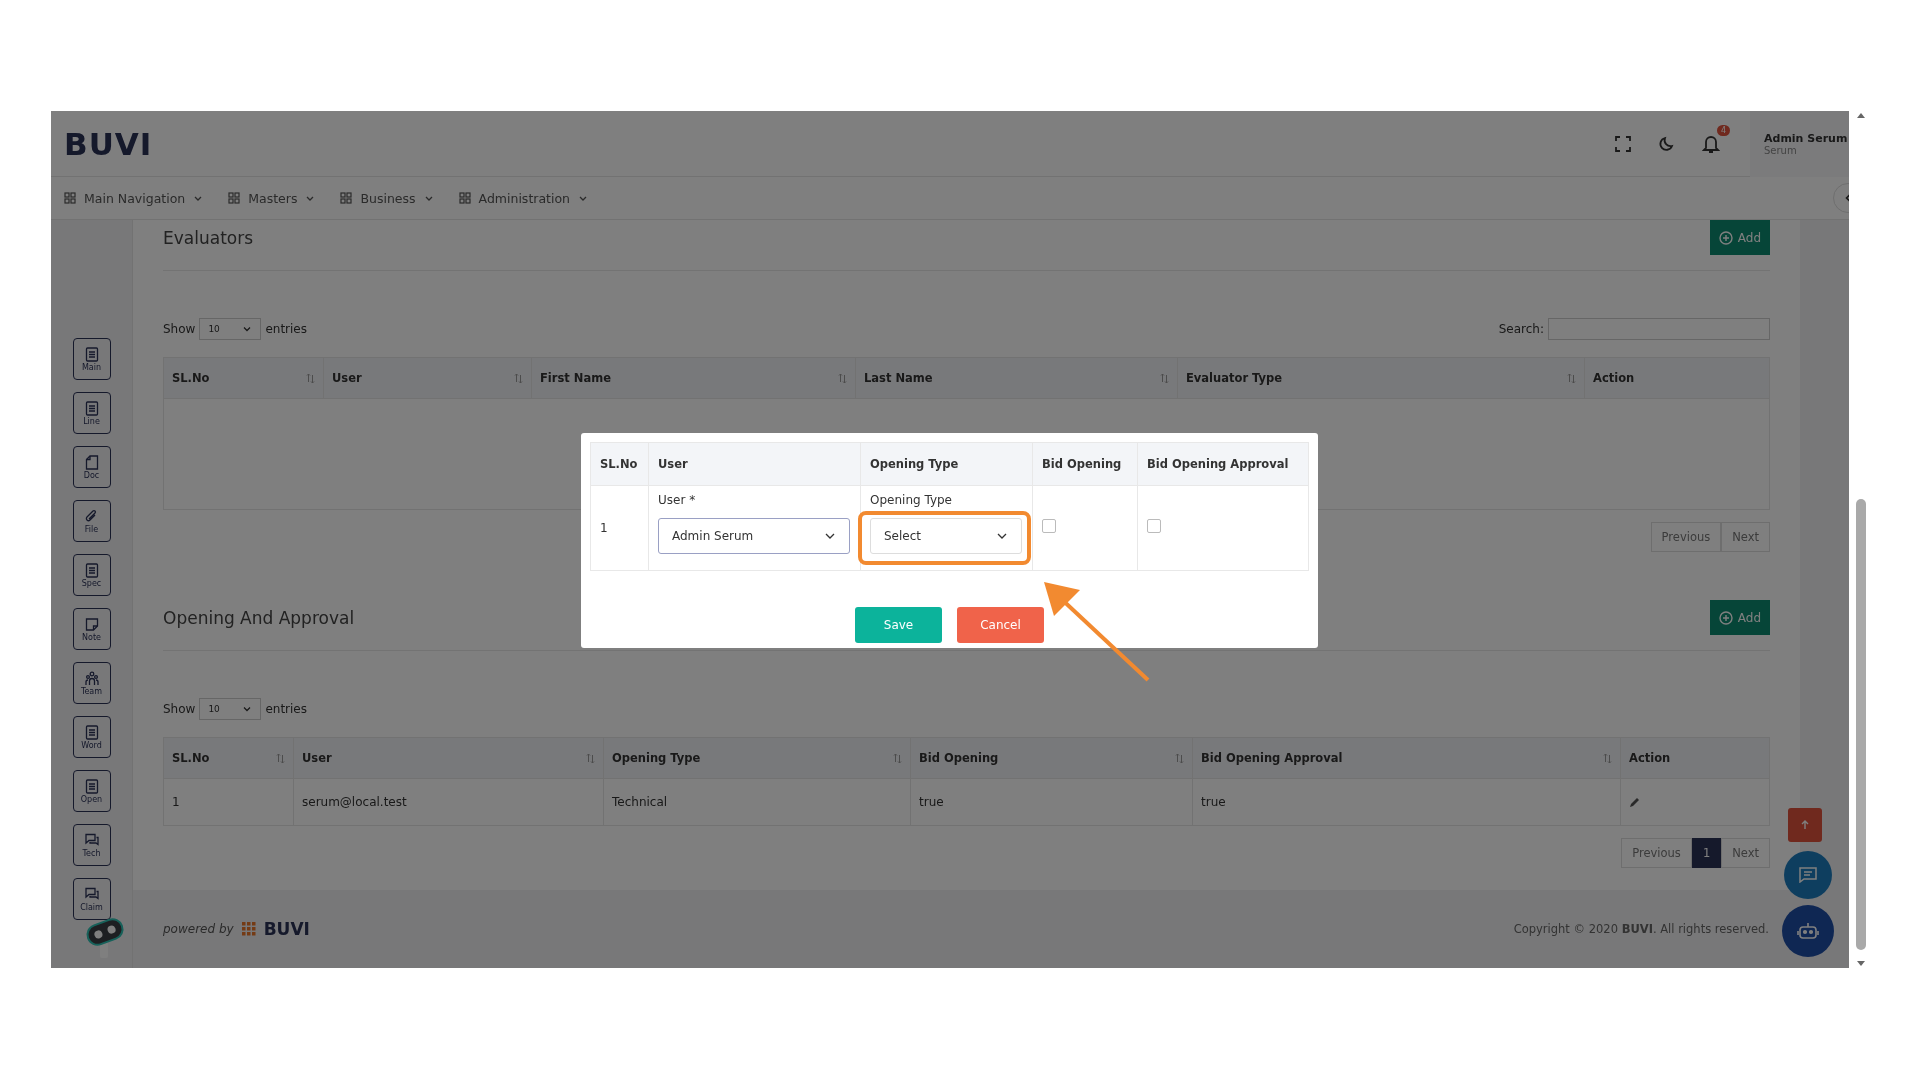 Image resolution: width=1920 pixels, height=1080 pixels. I want to click on moon-icon, so click(1667, 143).